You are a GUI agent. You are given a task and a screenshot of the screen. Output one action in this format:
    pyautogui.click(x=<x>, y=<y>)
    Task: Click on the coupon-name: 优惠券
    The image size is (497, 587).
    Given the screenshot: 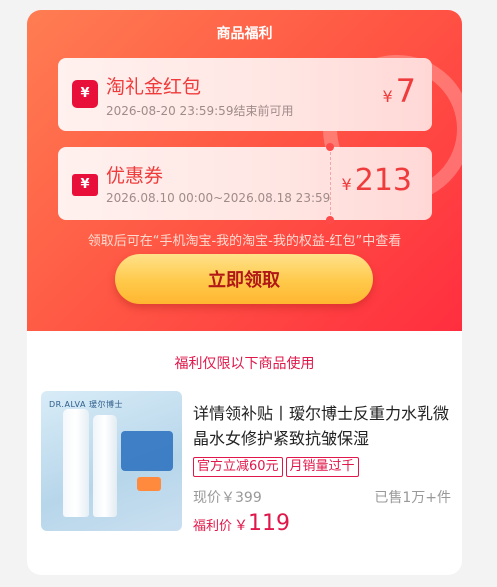 What is the action you would take?
    pyautogui.click(x=135, y=176)
    